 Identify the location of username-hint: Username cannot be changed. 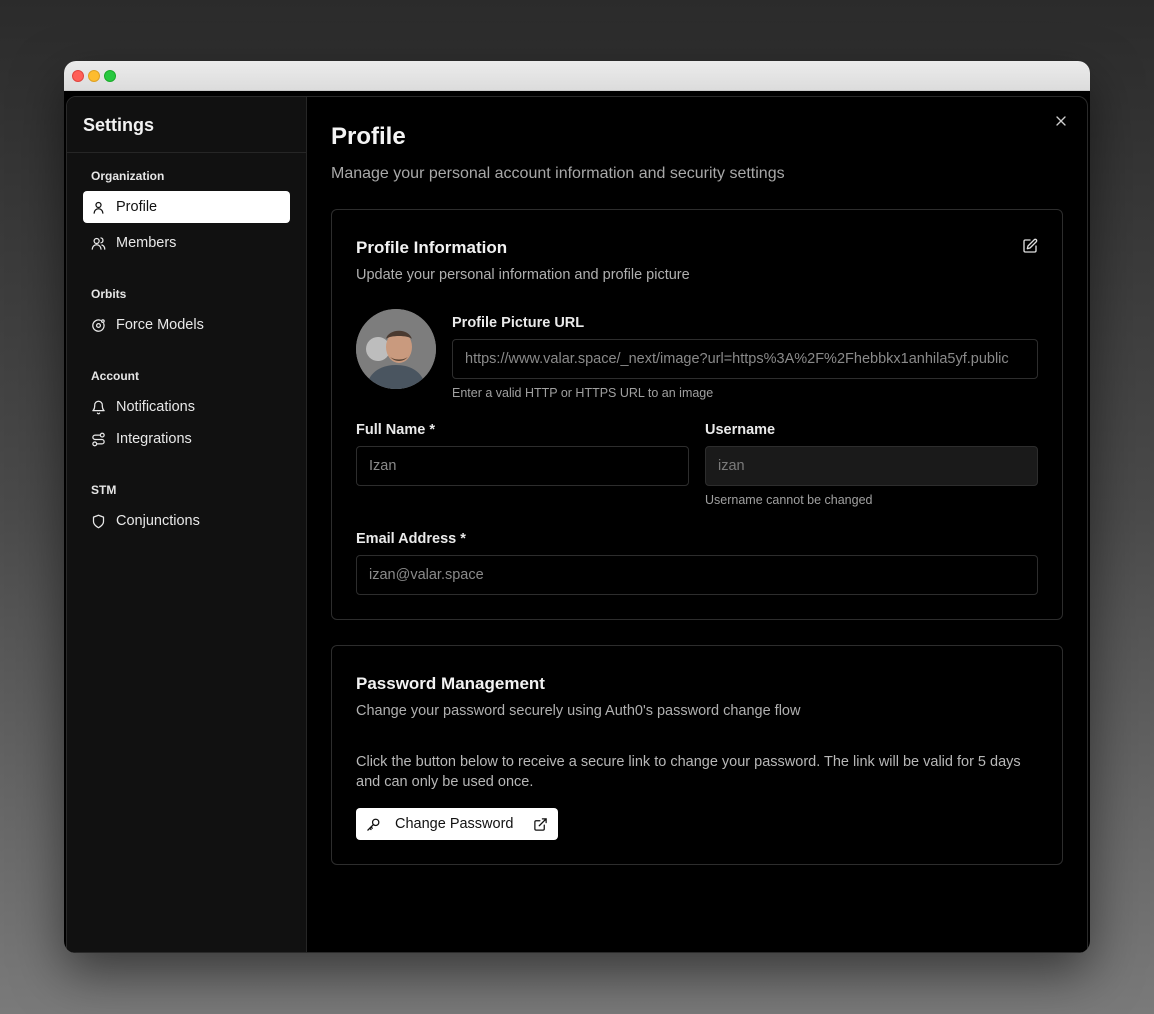
(789, 500).